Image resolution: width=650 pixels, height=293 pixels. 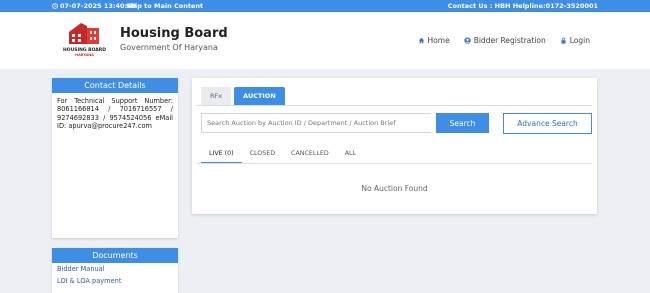 What do you see at coordinates (259, 96) in the screenshot?
I see `tab-auction: AUCTION` at bounding box center [259, 96].